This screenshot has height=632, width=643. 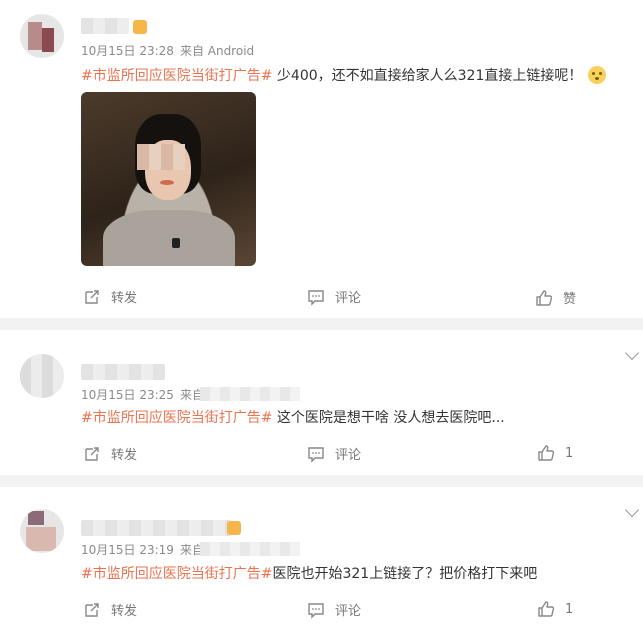 I want to click on post-body: 少400，还不如直接给家人么321直接上链接呢！, so click(x=427, y=76).